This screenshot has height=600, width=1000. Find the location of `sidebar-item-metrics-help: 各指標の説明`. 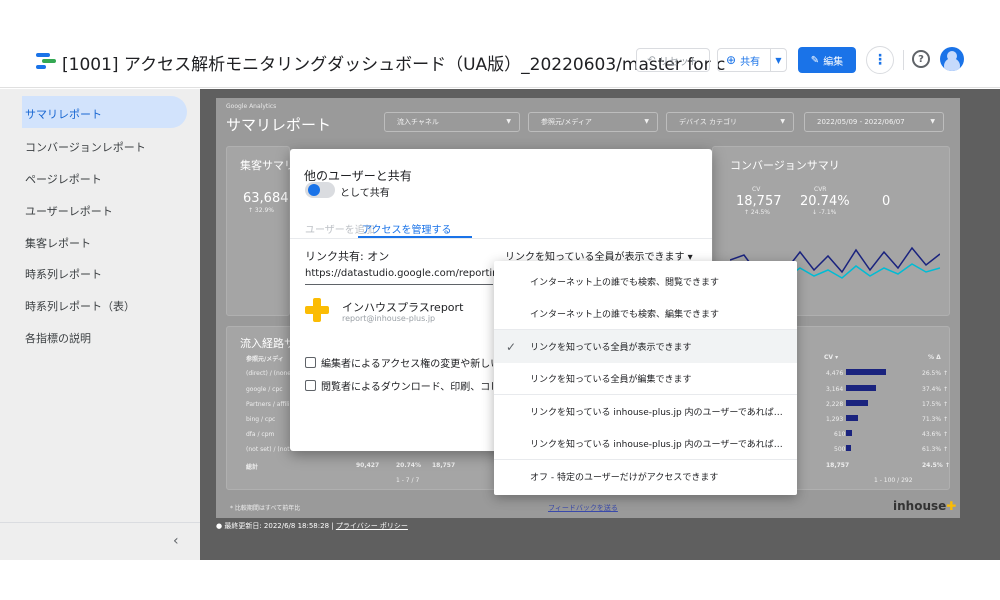

sidebar-item-metrics-help: 各指標の説明 is located at coordinates (58, 338).